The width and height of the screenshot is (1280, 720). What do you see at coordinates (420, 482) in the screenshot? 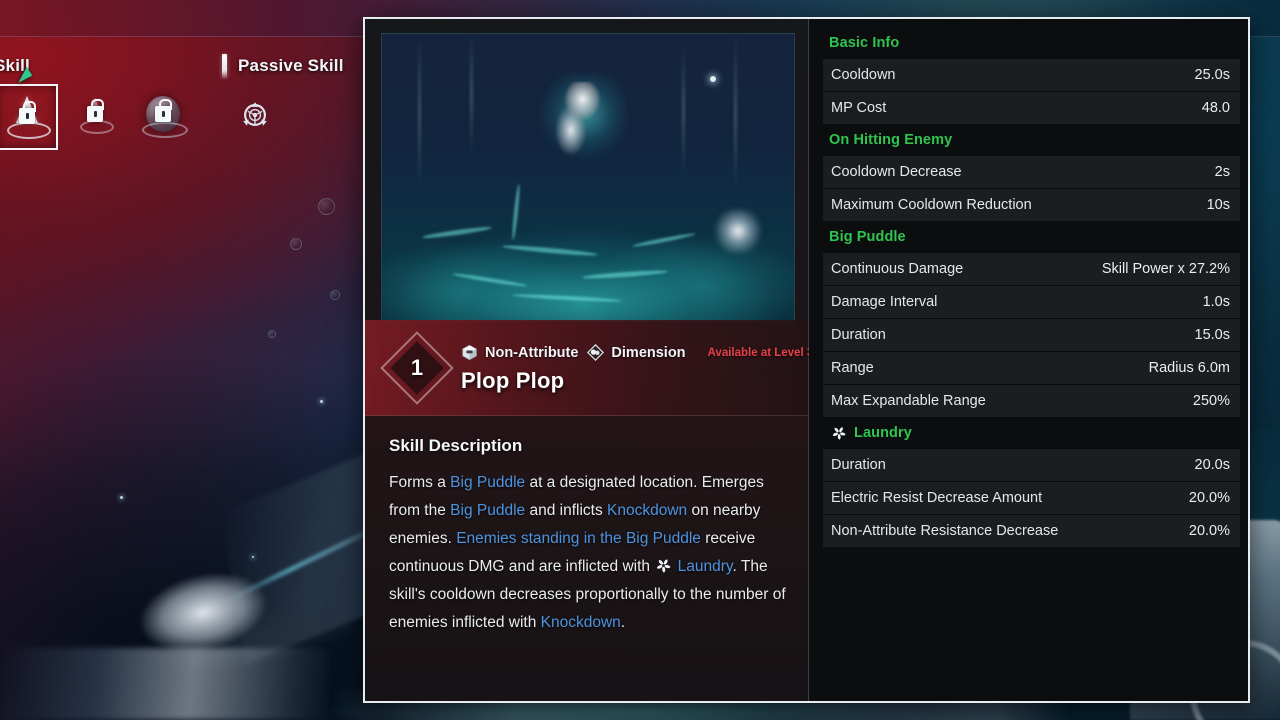
I see `description-text: Forms a` at bounding box center [420, 482].